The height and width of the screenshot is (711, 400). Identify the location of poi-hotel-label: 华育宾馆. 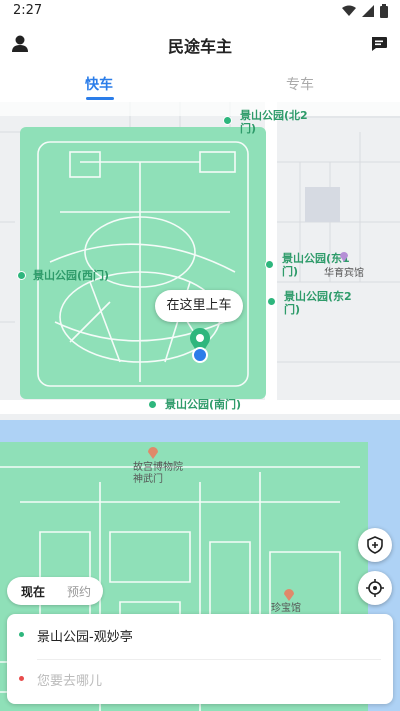
(344, 274).